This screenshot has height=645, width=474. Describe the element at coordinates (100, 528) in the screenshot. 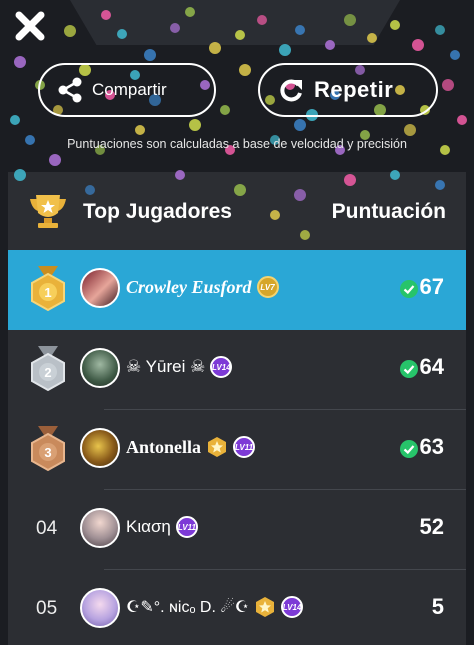

I see `player-4-avatar` at that location.